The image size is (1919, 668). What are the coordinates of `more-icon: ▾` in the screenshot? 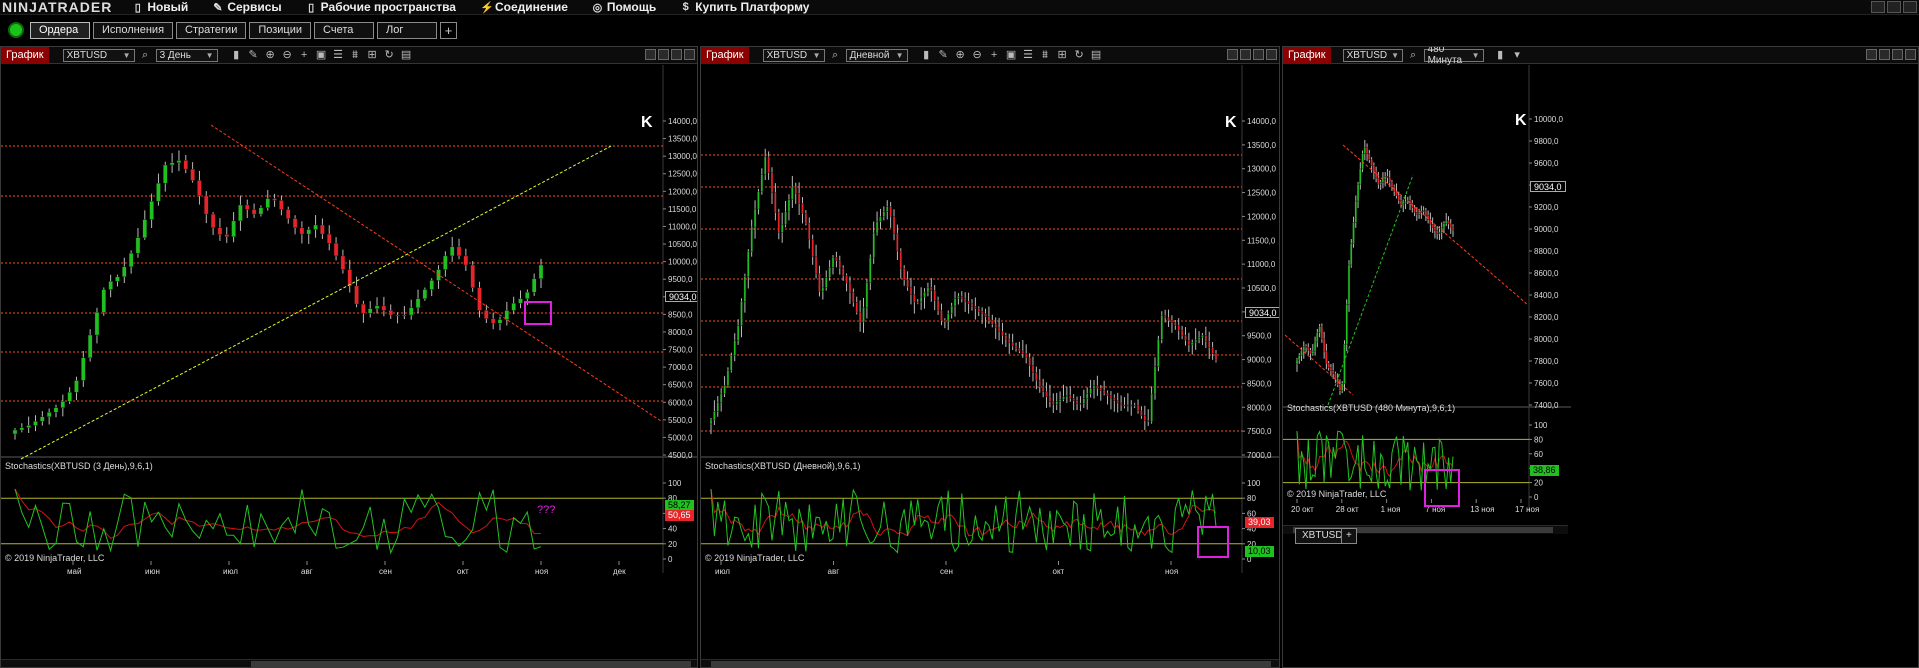 It's located at (1517, 55).